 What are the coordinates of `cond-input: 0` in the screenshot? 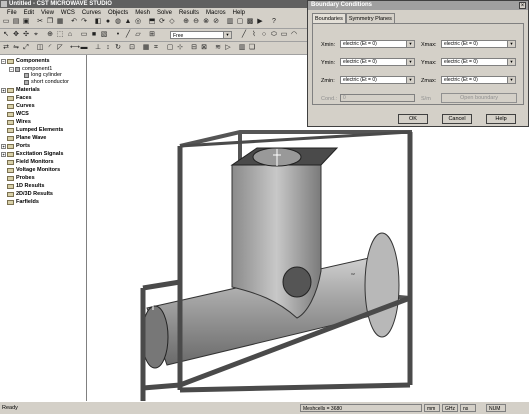 It's located at (377, 98).